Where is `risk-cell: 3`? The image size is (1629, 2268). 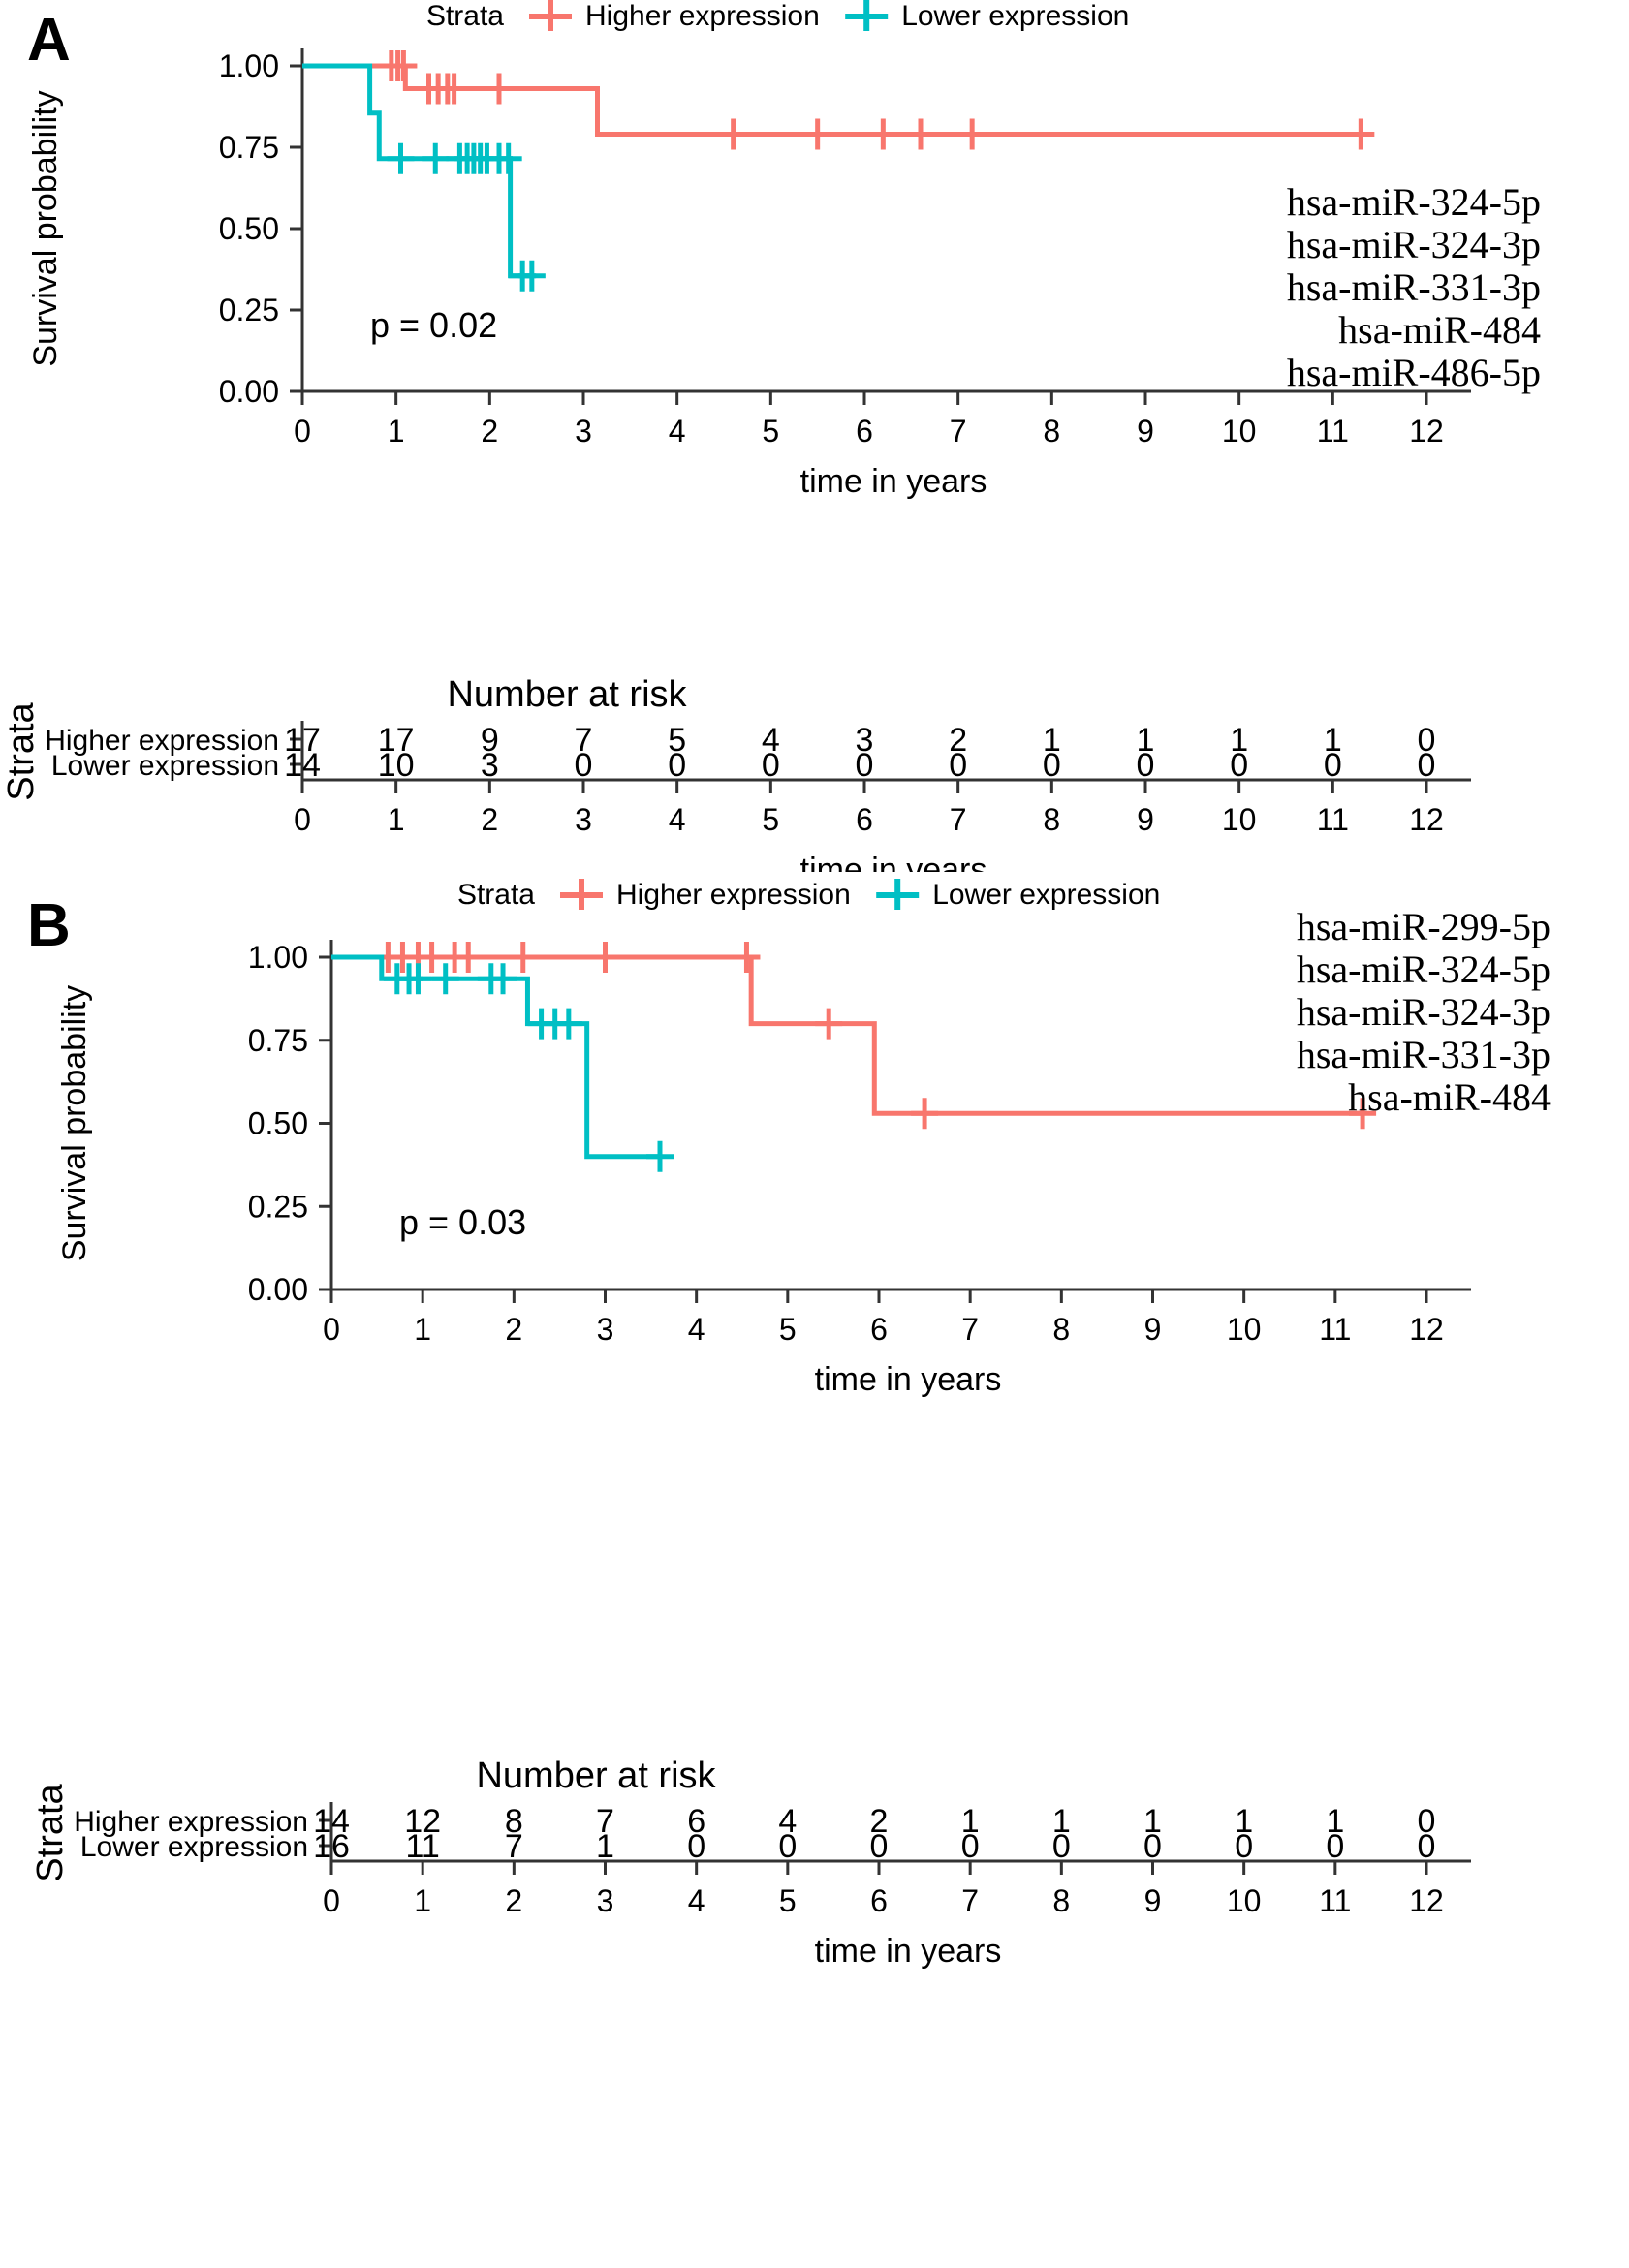
risk-cell: 3 is located at coordinates (490, 765).